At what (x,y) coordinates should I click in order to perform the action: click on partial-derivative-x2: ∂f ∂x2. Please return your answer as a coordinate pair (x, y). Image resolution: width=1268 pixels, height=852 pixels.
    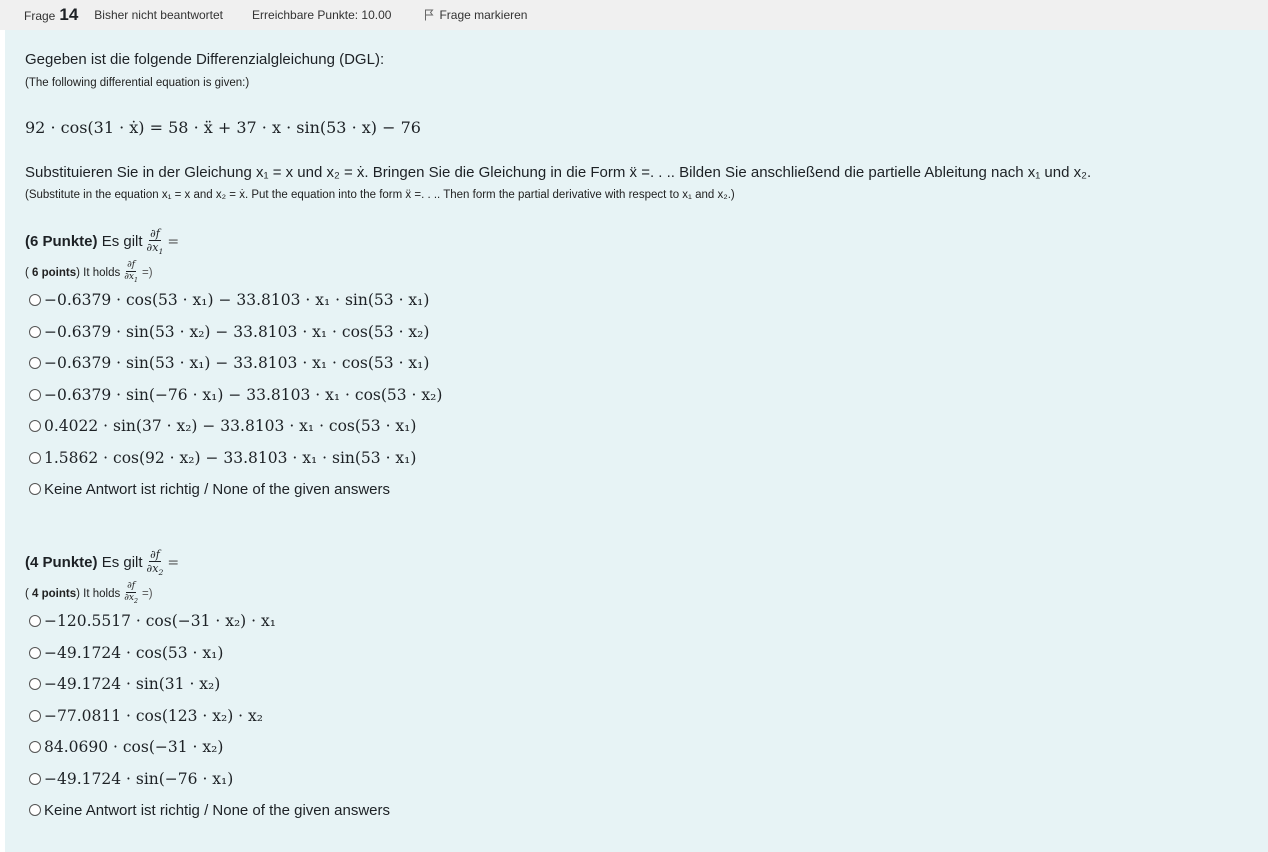
    Looking at the image, I should click on (155, 563).